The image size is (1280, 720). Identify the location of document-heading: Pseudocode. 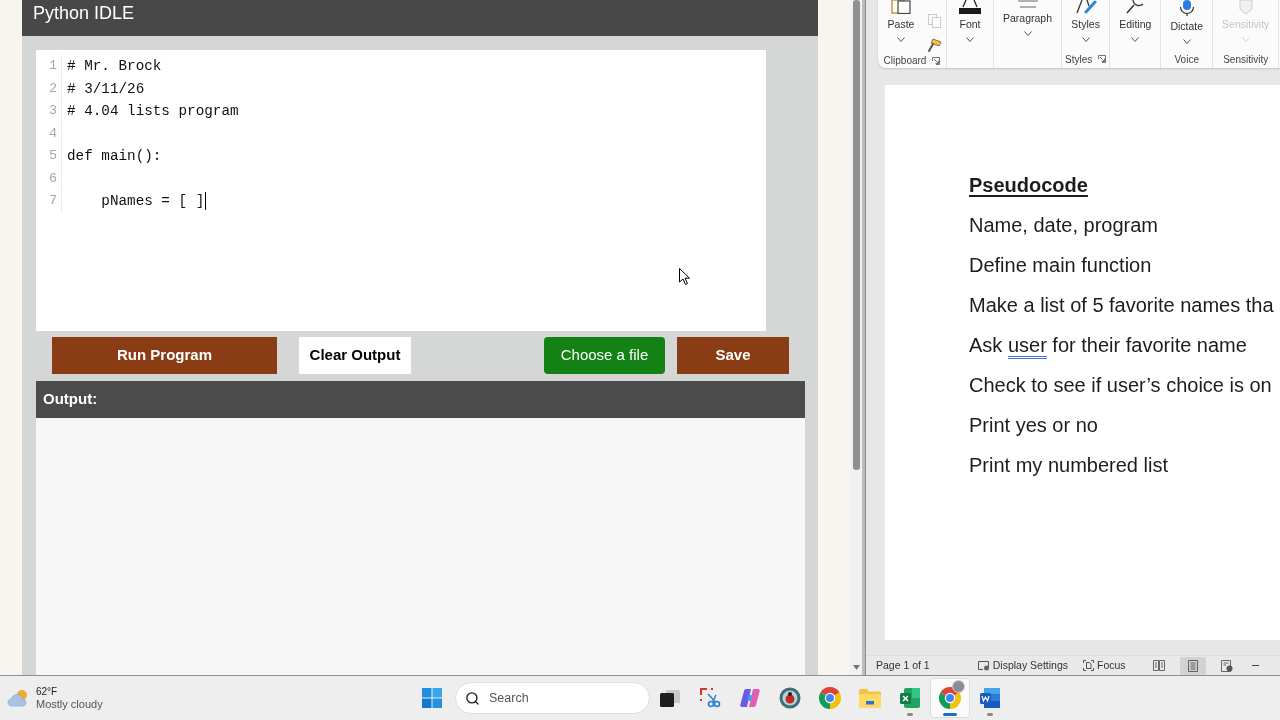
(1028, 185).